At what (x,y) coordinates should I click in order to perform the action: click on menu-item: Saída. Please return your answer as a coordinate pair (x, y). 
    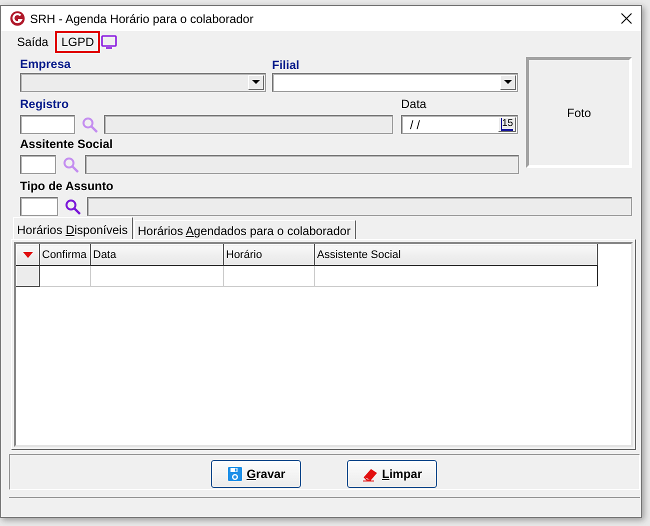
    Looking at the image, I should click on (33, 42).